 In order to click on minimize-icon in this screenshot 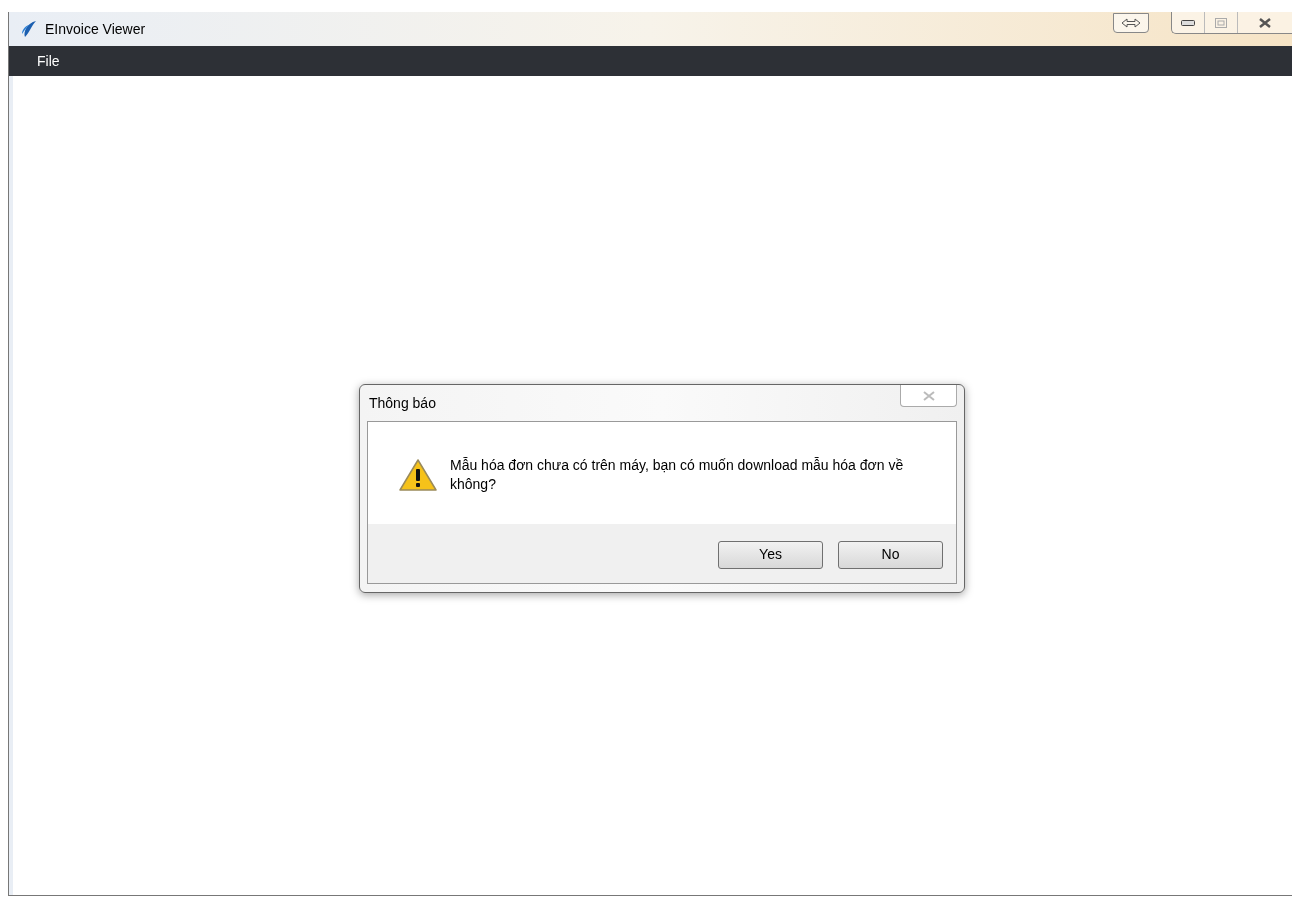, I will do `click(1188, 22)`.